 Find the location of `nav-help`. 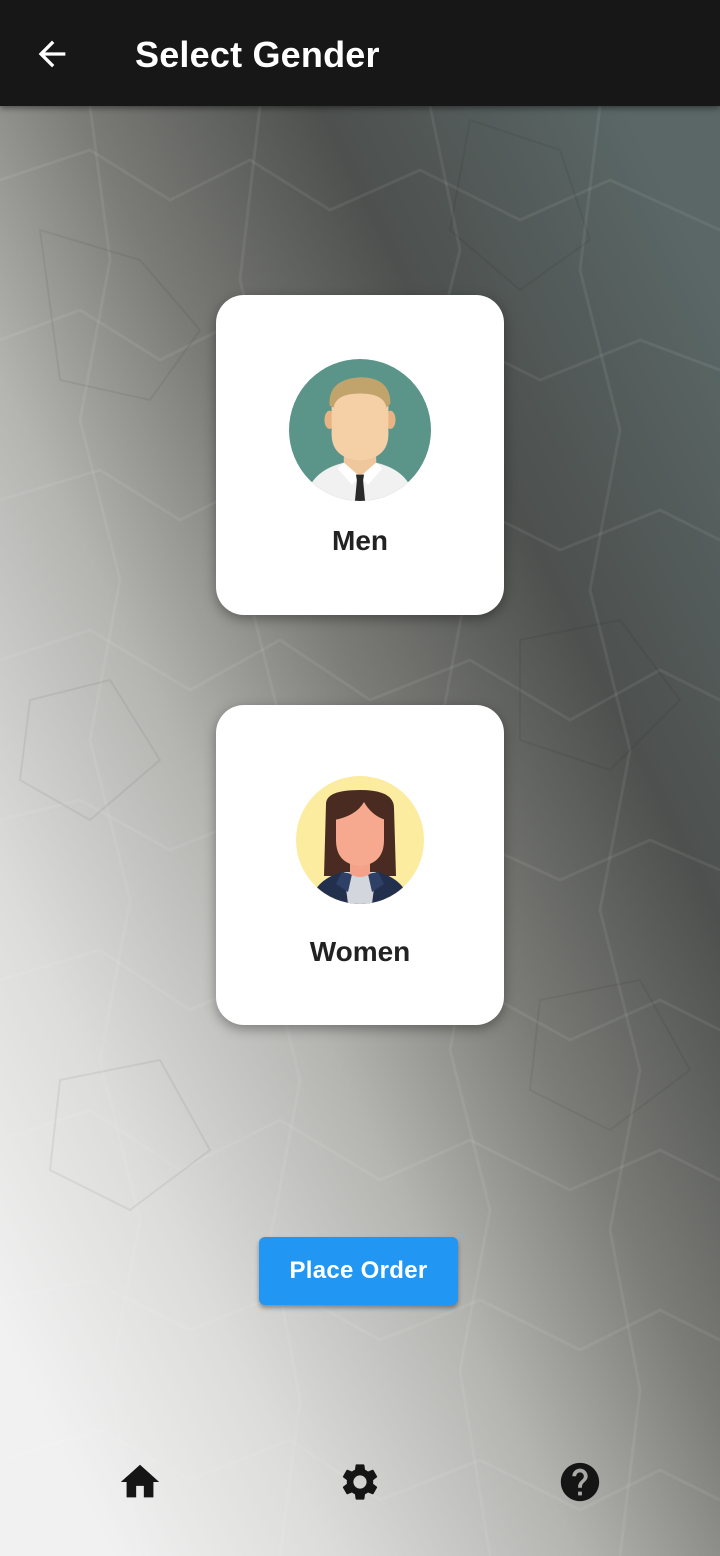

nav-help is located at coordinates (580, 1482).